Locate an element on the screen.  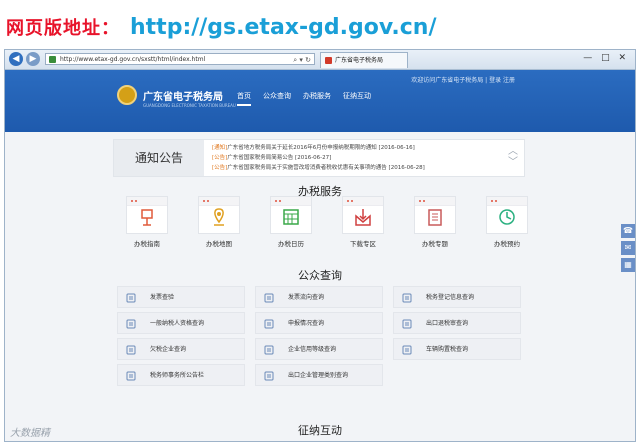
tab-title: 广东省电子税务局 is located at coordinates (359, 60).